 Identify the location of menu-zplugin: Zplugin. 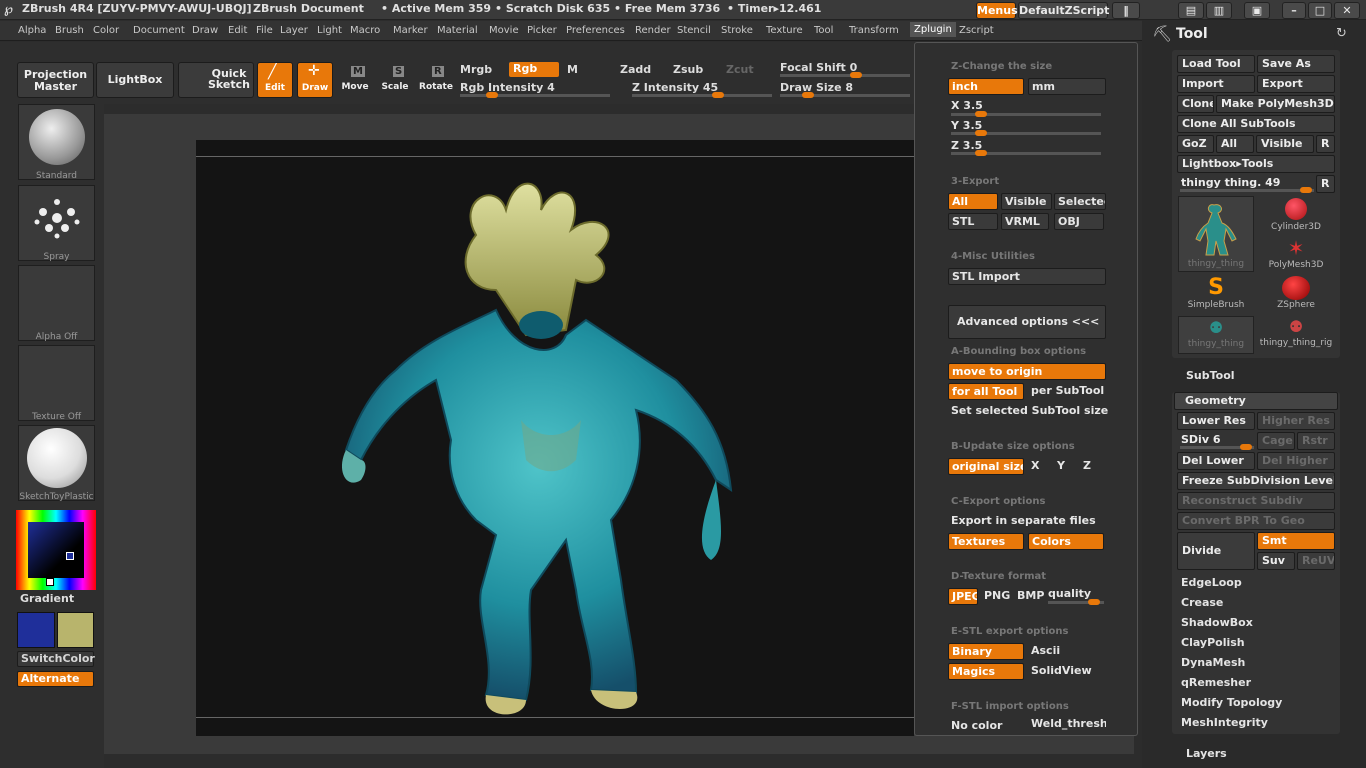
(933, 29).